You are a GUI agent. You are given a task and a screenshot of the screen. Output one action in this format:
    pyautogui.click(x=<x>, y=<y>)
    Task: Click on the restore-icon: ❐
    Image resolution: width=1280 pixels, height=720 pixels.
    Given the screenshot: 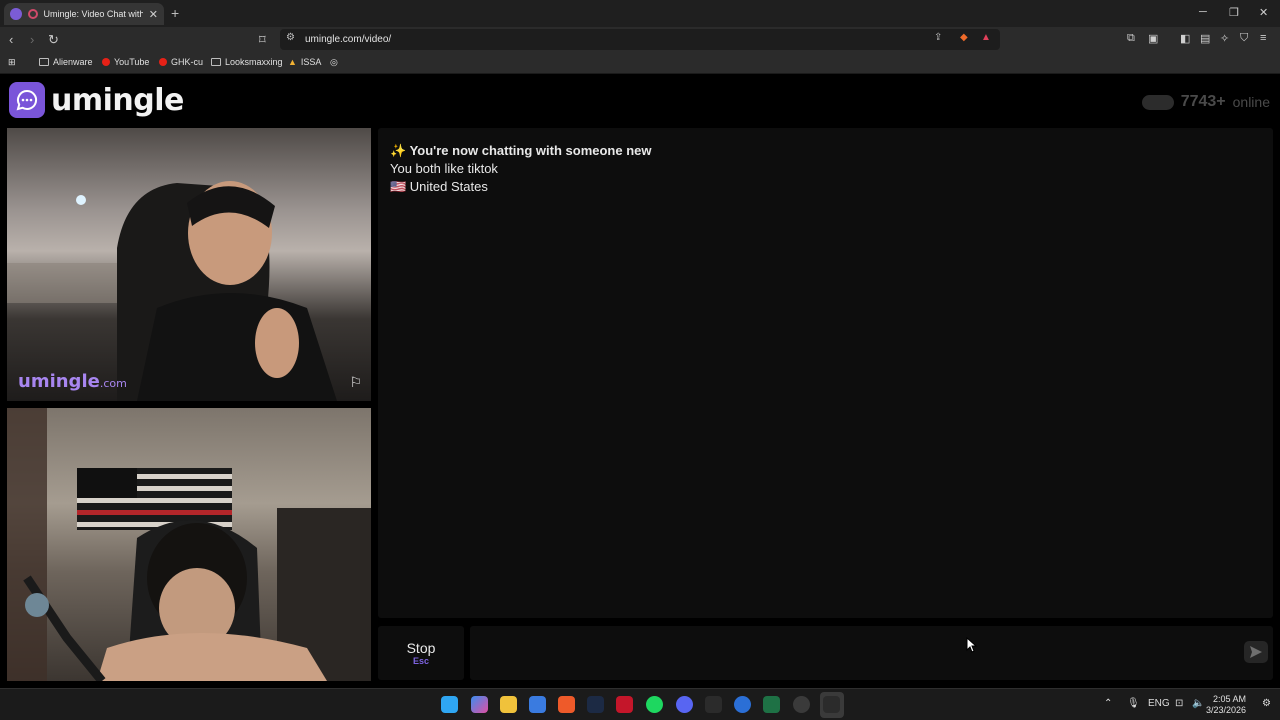 What is the action you would take?
    pyautogui.click(x=1234, y=12)
    